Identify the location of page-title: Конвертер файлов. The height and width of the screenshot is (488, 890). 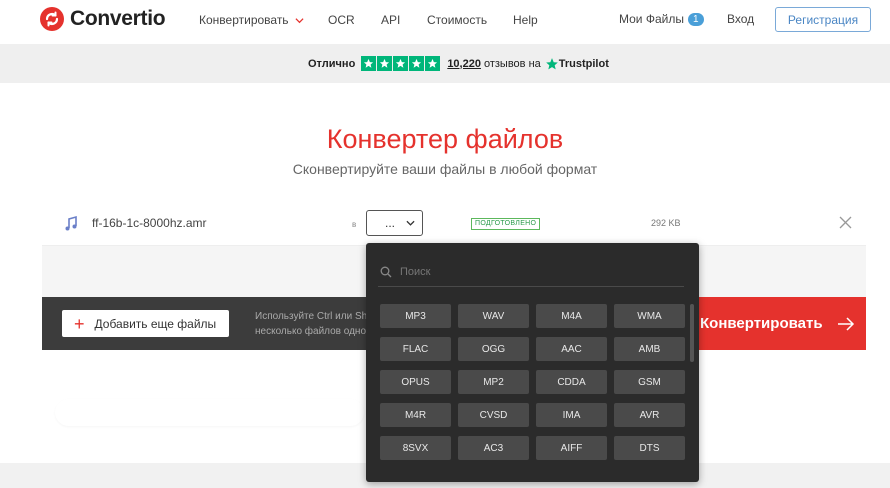
(445, 139).